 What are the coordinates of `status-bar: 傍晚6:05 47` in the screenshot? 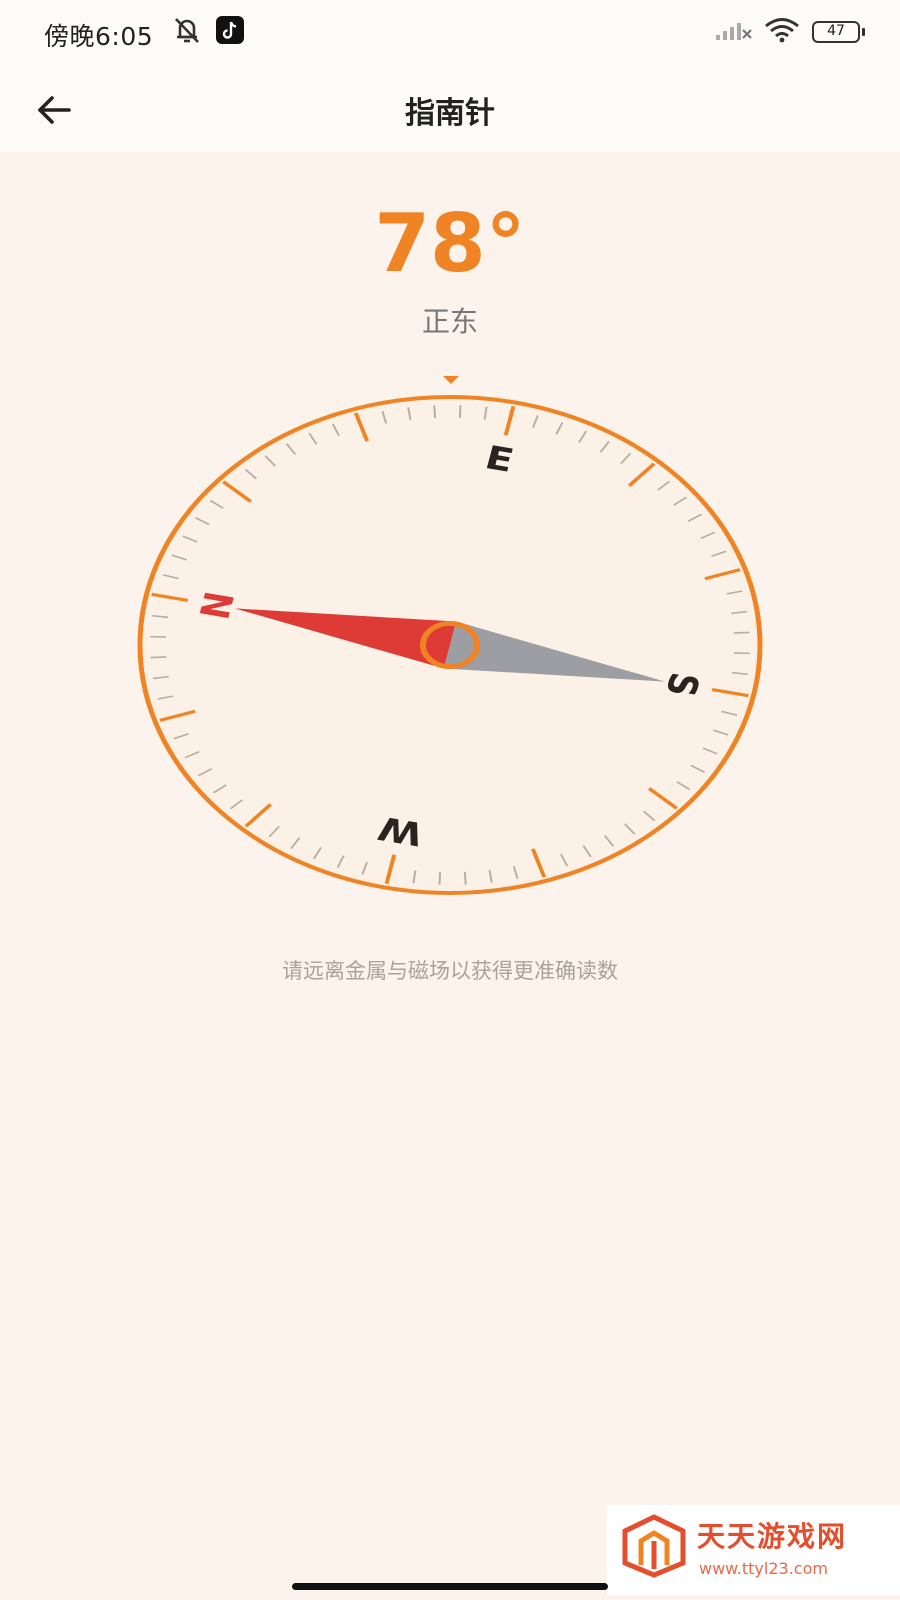 It's located at (450, 33).